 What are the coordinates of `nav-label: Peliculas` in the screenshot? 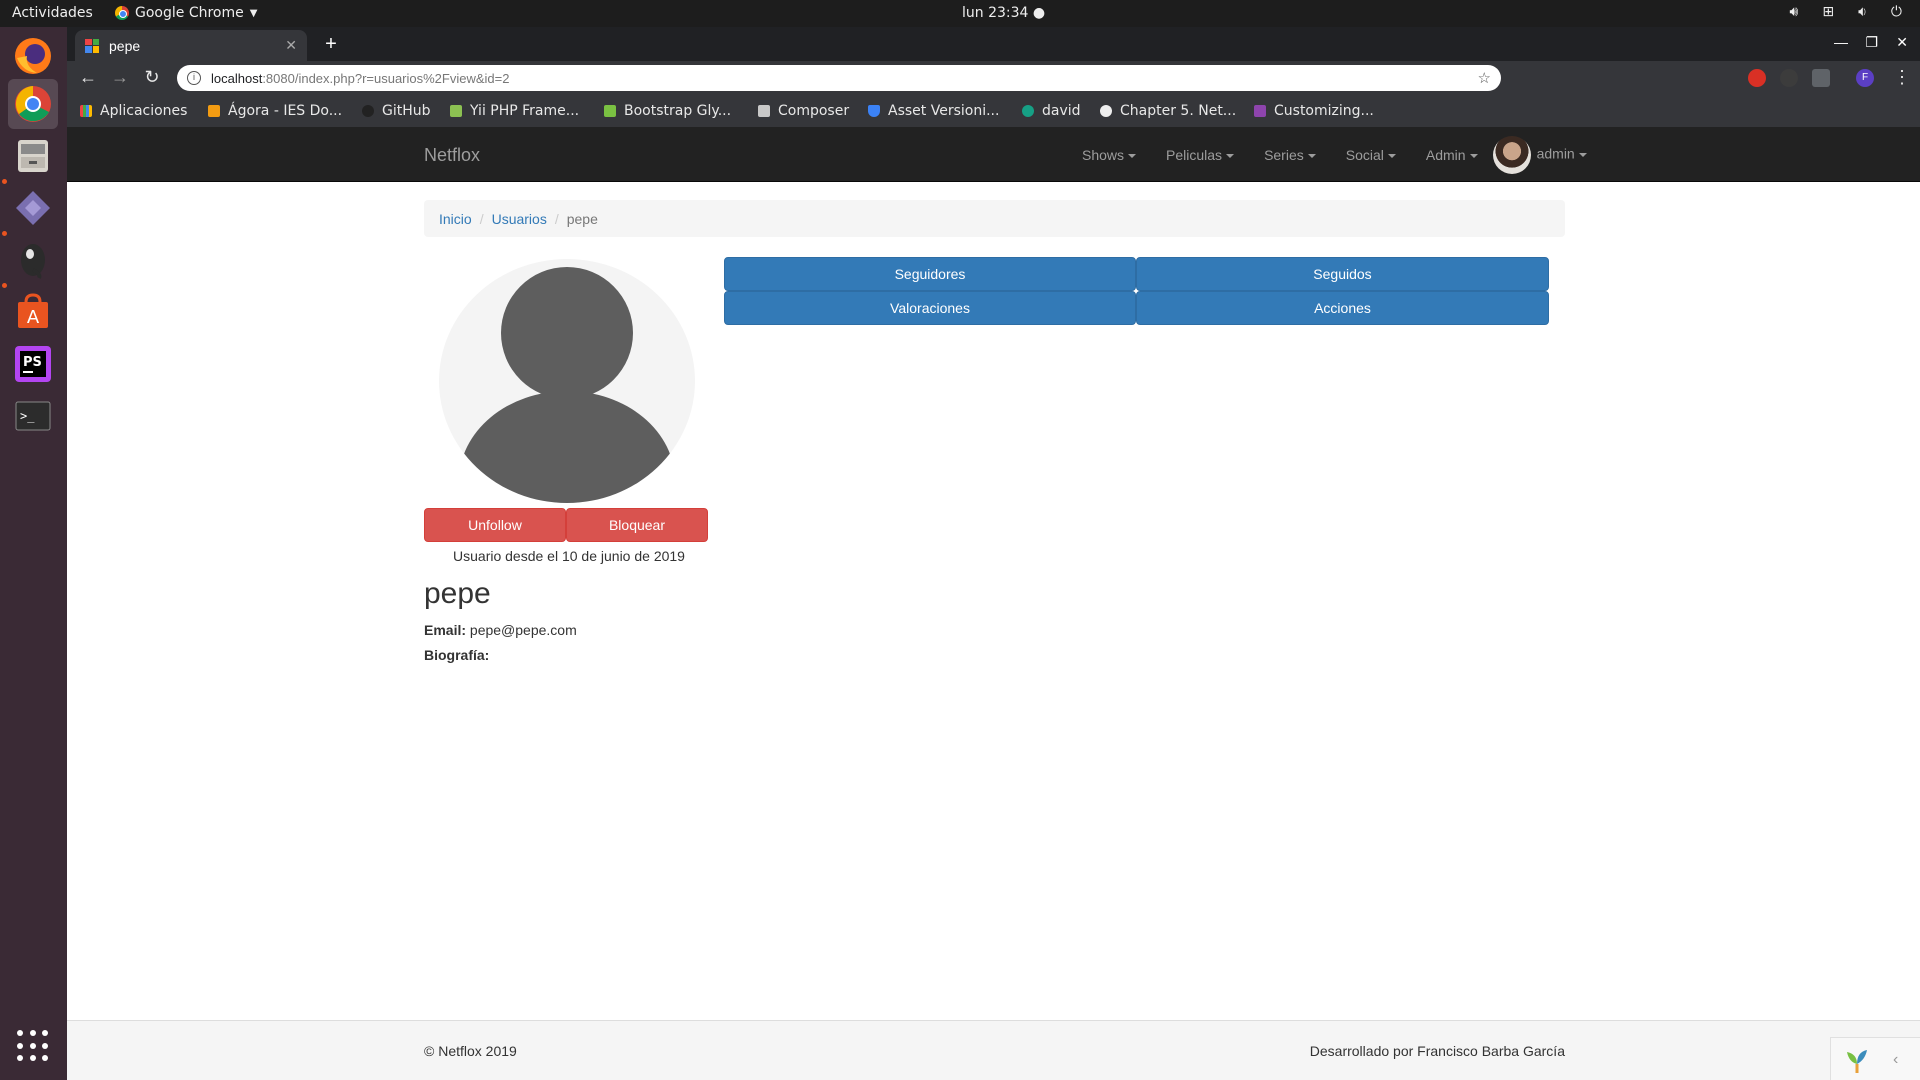 It's located at (1194, 154).